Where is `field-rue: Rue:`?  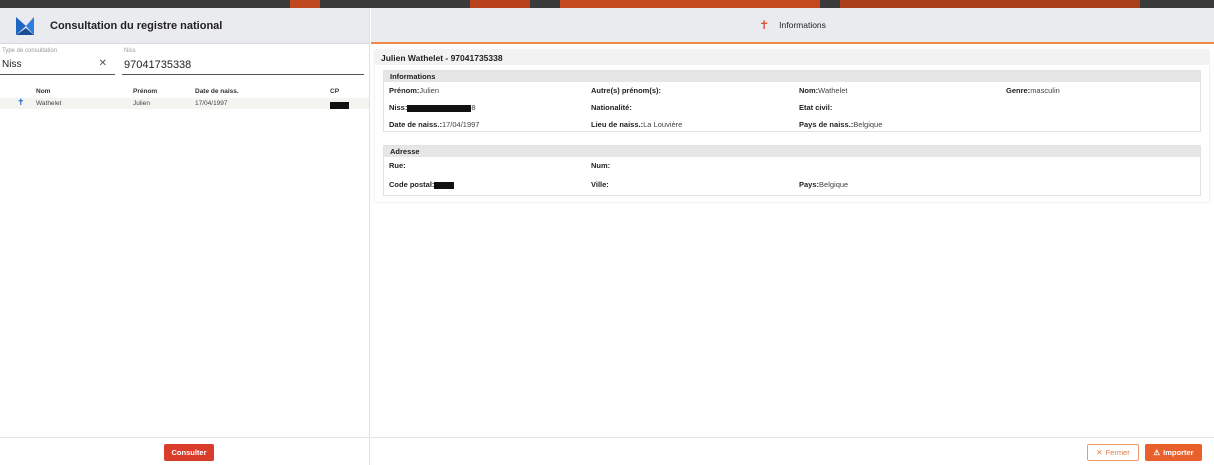 field-rue: Rue: is located at coordinates (397, 165).